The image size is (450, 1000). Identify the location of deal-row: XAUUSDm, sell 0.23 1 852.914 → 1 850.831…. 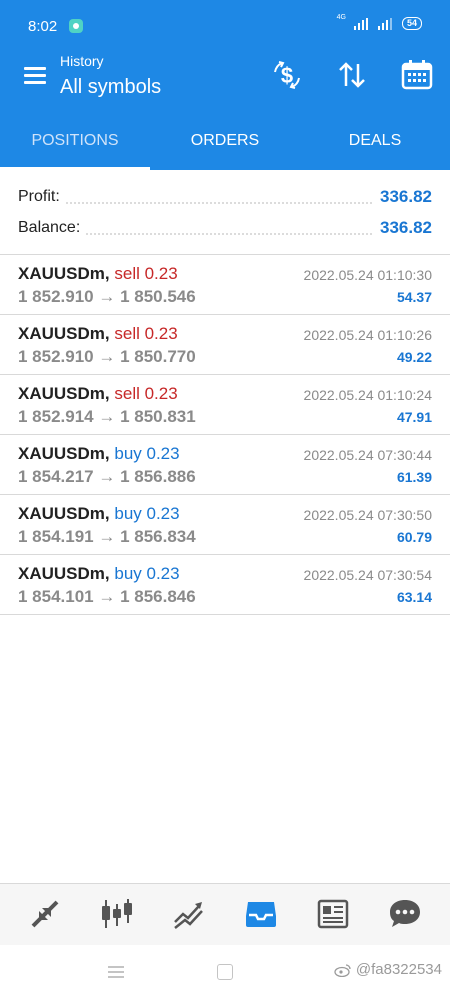
(225, 405).